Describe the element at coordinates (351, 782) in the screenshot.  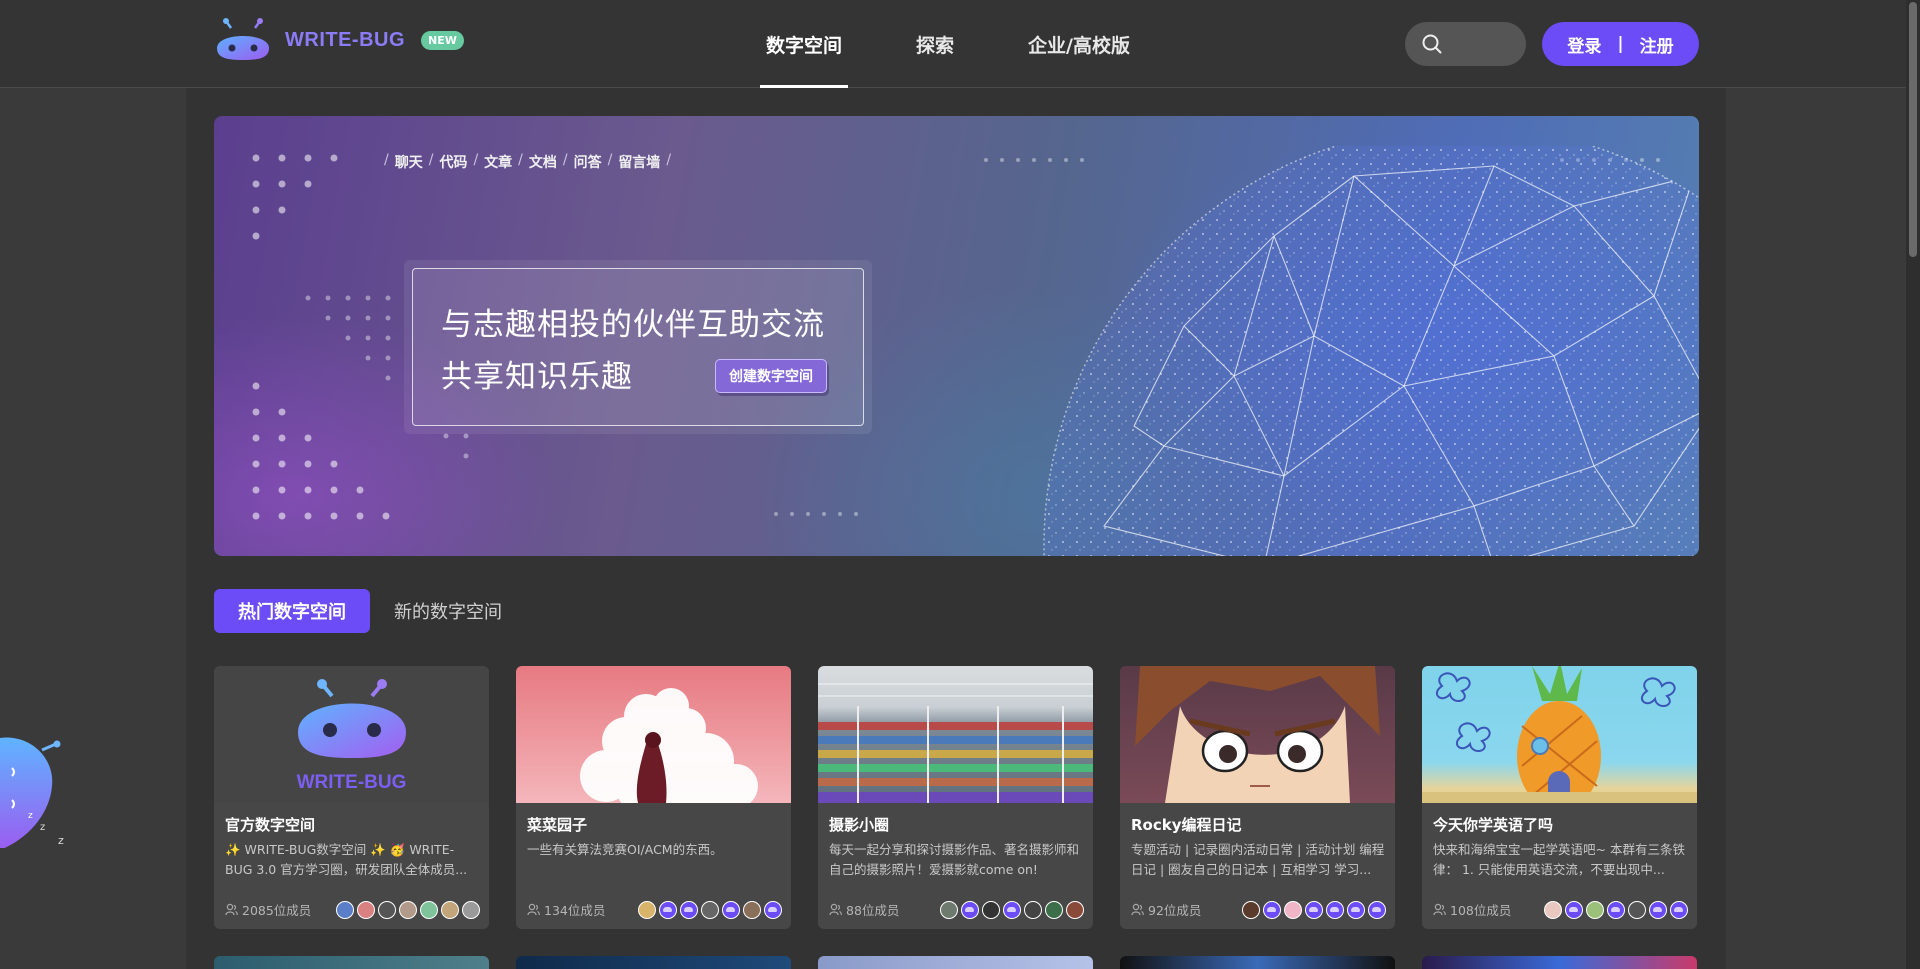
I see `space-card-cover-text: WRITE-BUG` at that location.